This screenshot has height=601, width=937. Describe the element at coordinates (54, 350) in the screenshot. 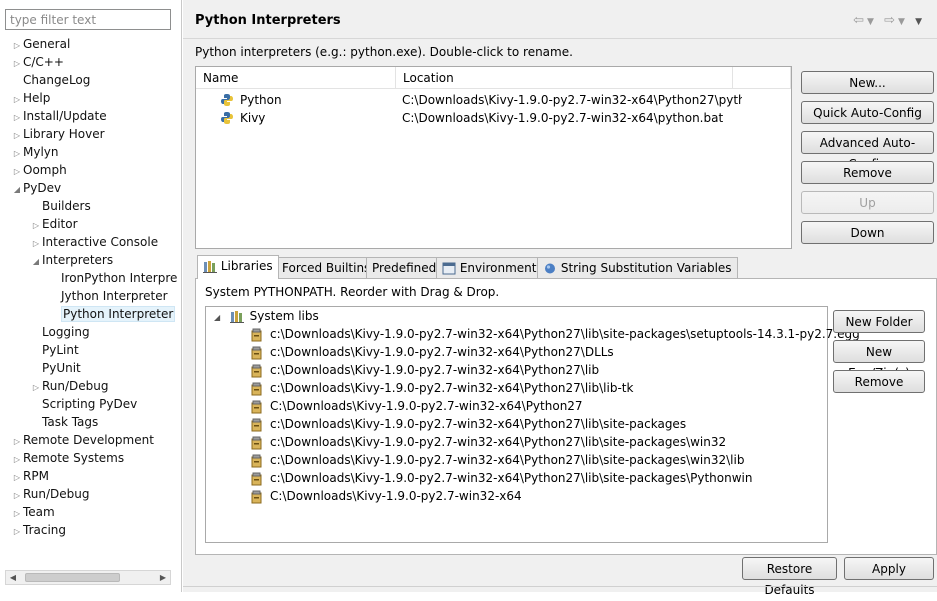

I see `tree-item-pylint: PyLint` at that location.